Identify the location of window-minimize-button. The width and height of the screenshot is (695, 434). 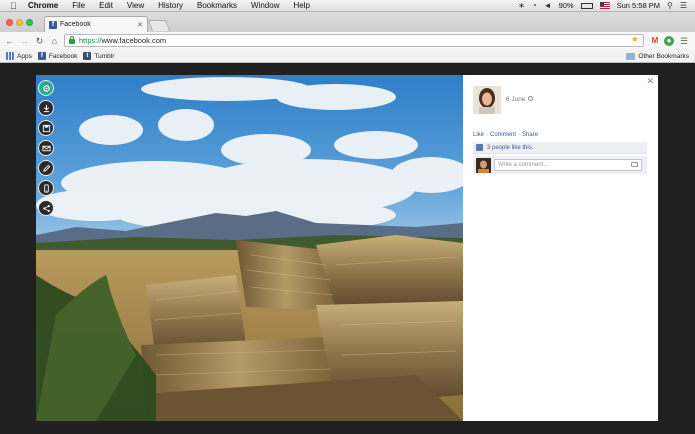
(19, 22).